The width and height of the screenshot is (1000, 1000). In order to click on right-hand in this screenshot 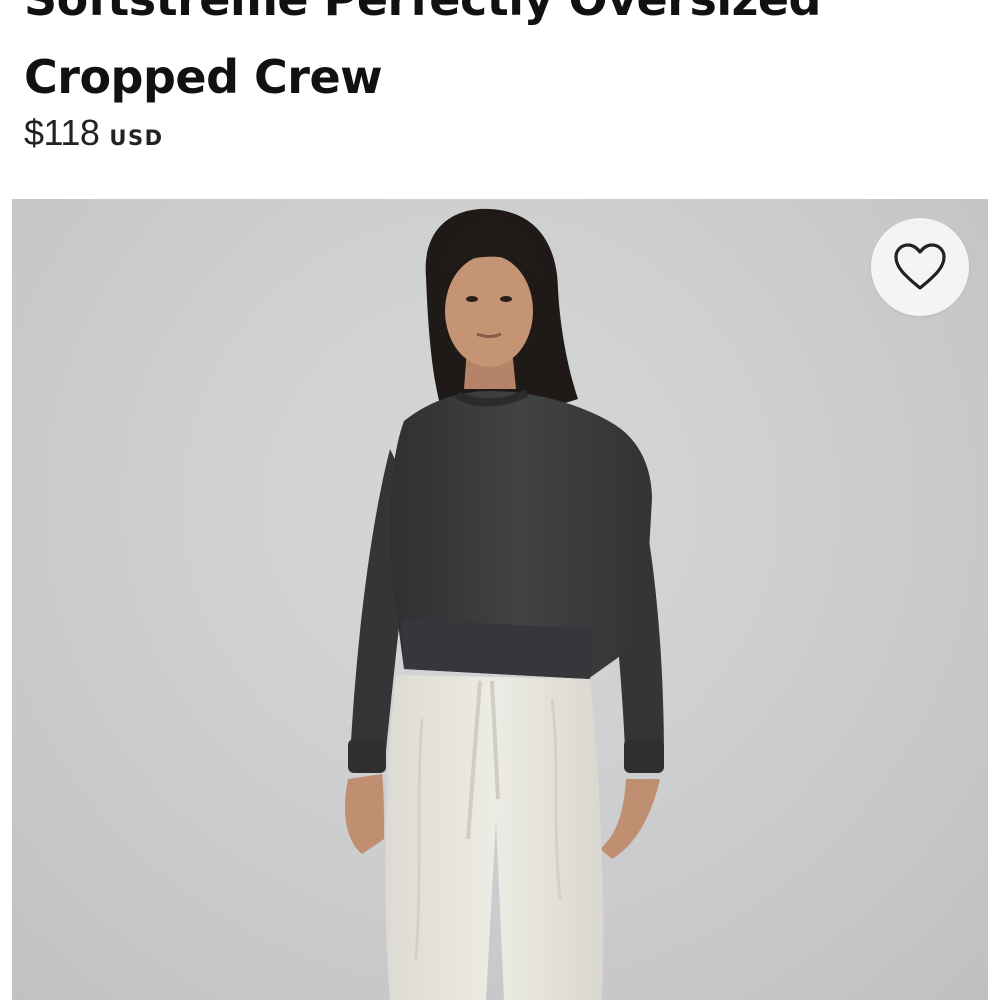, I will do `click(630, 819)`.